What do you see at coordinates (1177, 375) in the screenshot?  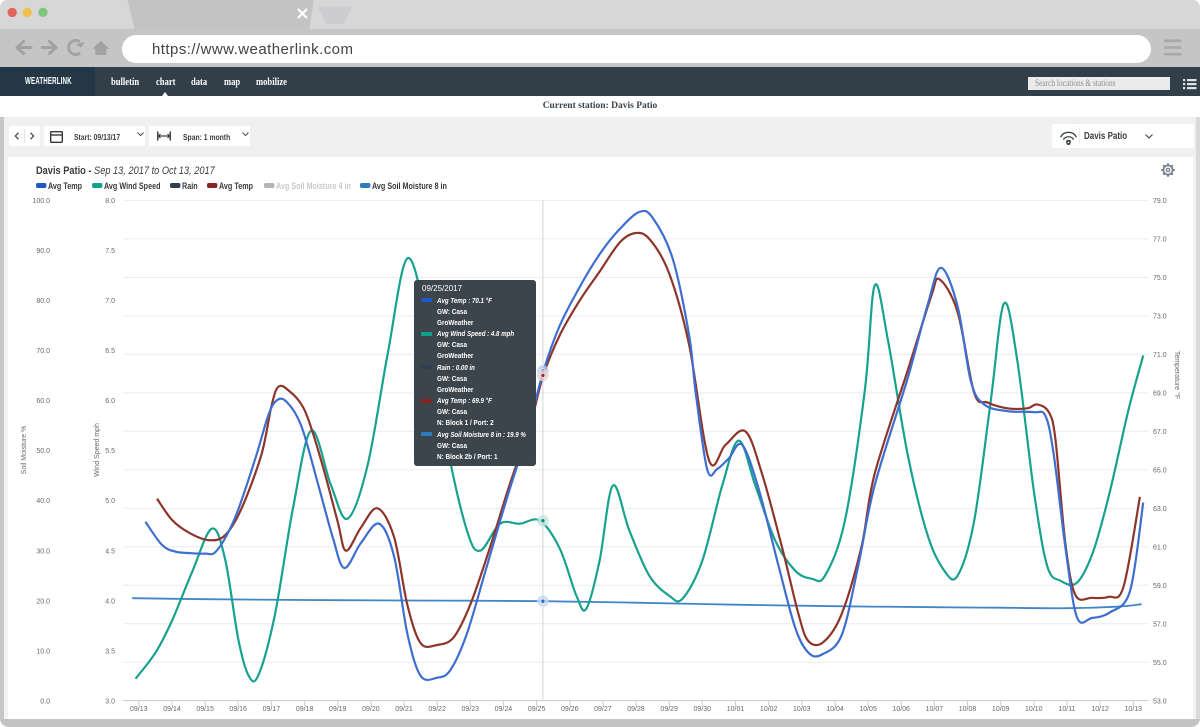 I see `svg-text: Temperature °F` at bounding box center [1177, 375].